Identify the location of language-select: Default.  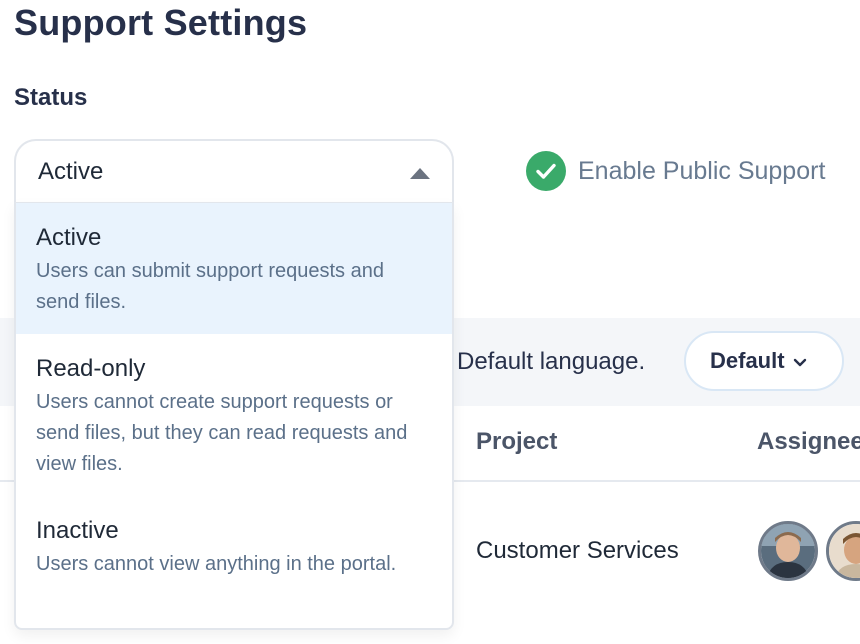
(764, 361).